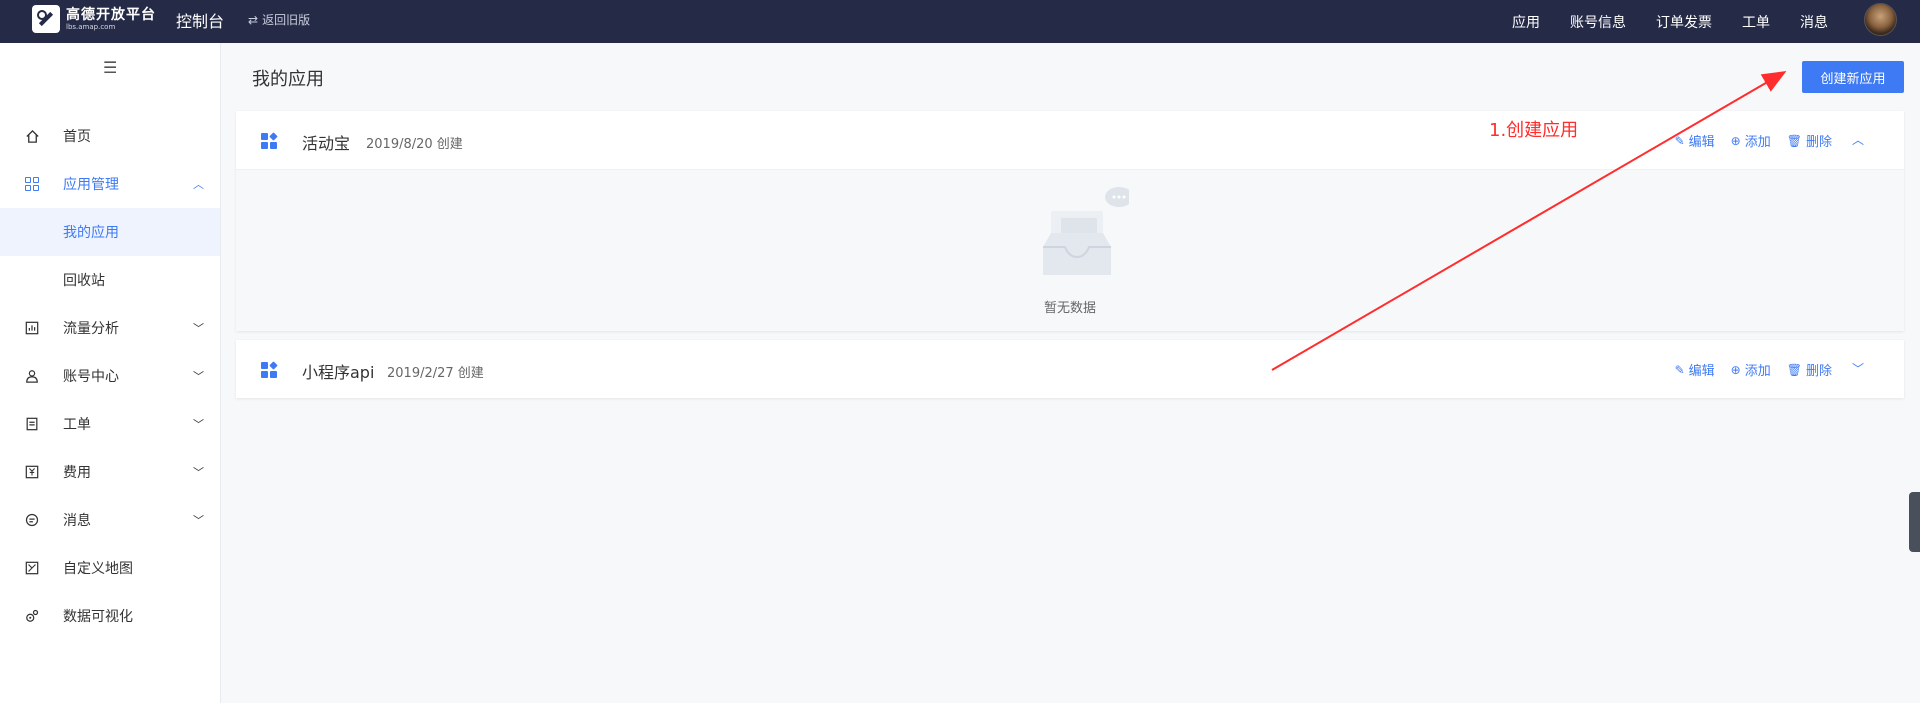 The height and width of the screenshot is (703, 1920). I want to click on app-created-date: 2019/8/20 创建, so click(414, 144).